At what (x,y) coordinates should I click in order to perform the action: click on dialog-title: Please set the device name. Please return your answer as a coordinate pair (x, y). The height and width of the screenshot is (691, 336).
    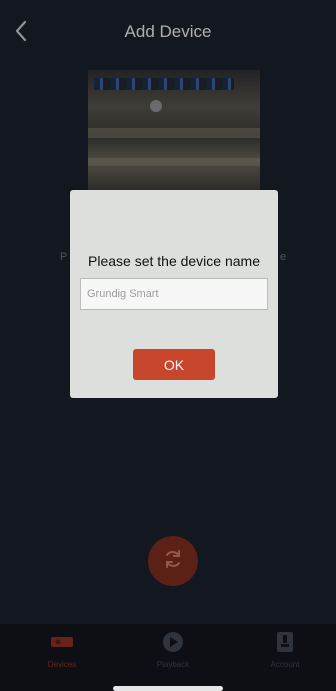
    Looking at the image, I should click on (174, 261).